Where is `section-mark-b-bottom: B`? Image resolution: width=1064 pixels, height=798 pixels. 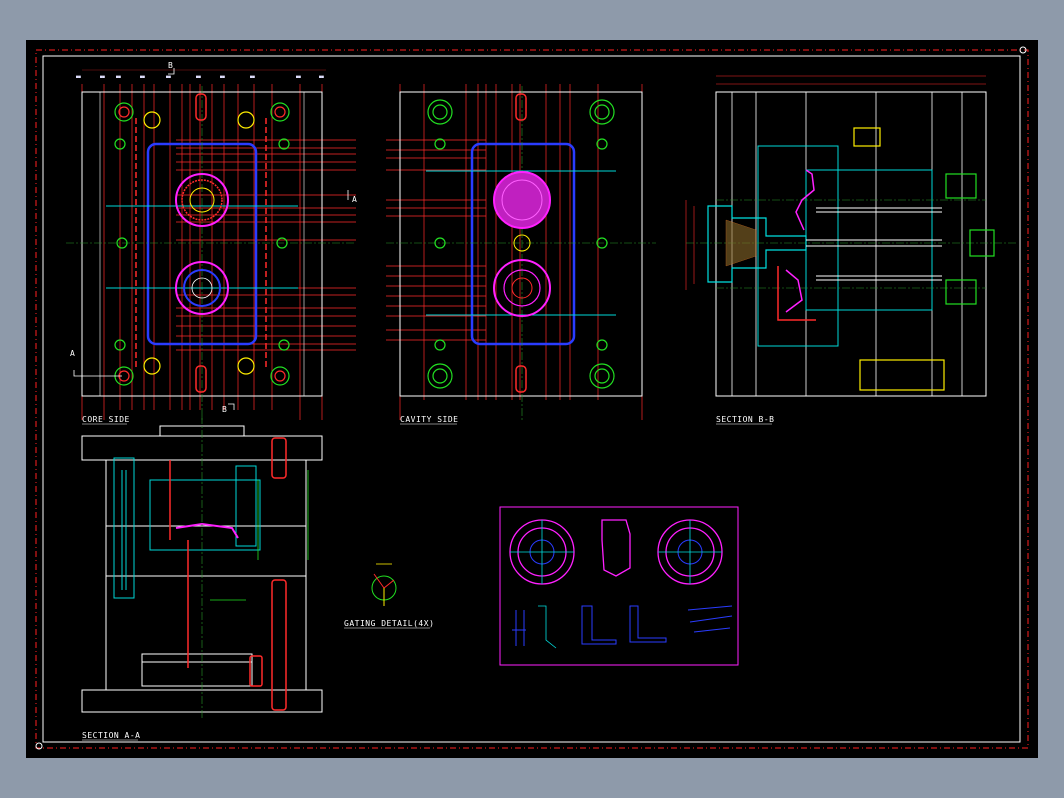 section-mark-b-bottom: B is located at coordinates (224, 409).